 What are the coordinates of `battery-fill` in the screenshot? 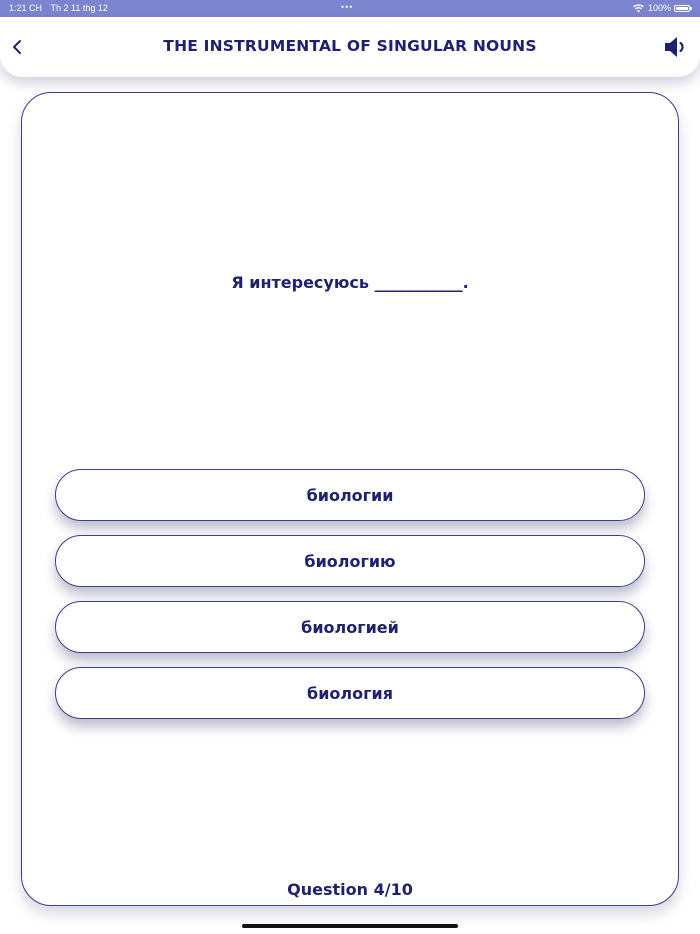 It's located at (682, 8).